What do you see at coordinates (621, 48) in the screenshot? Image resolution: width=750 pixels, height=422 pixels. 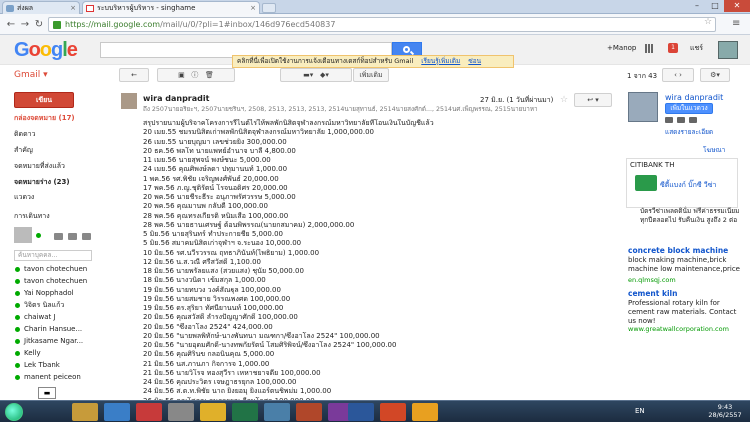 I see `plus-user-link: +Manop` at bounding box center [621, 48].